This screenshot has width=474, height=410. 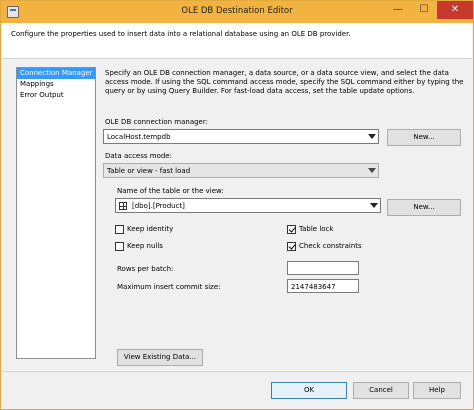 I want to click on ok-button: OK, so click(x=309, y=390).